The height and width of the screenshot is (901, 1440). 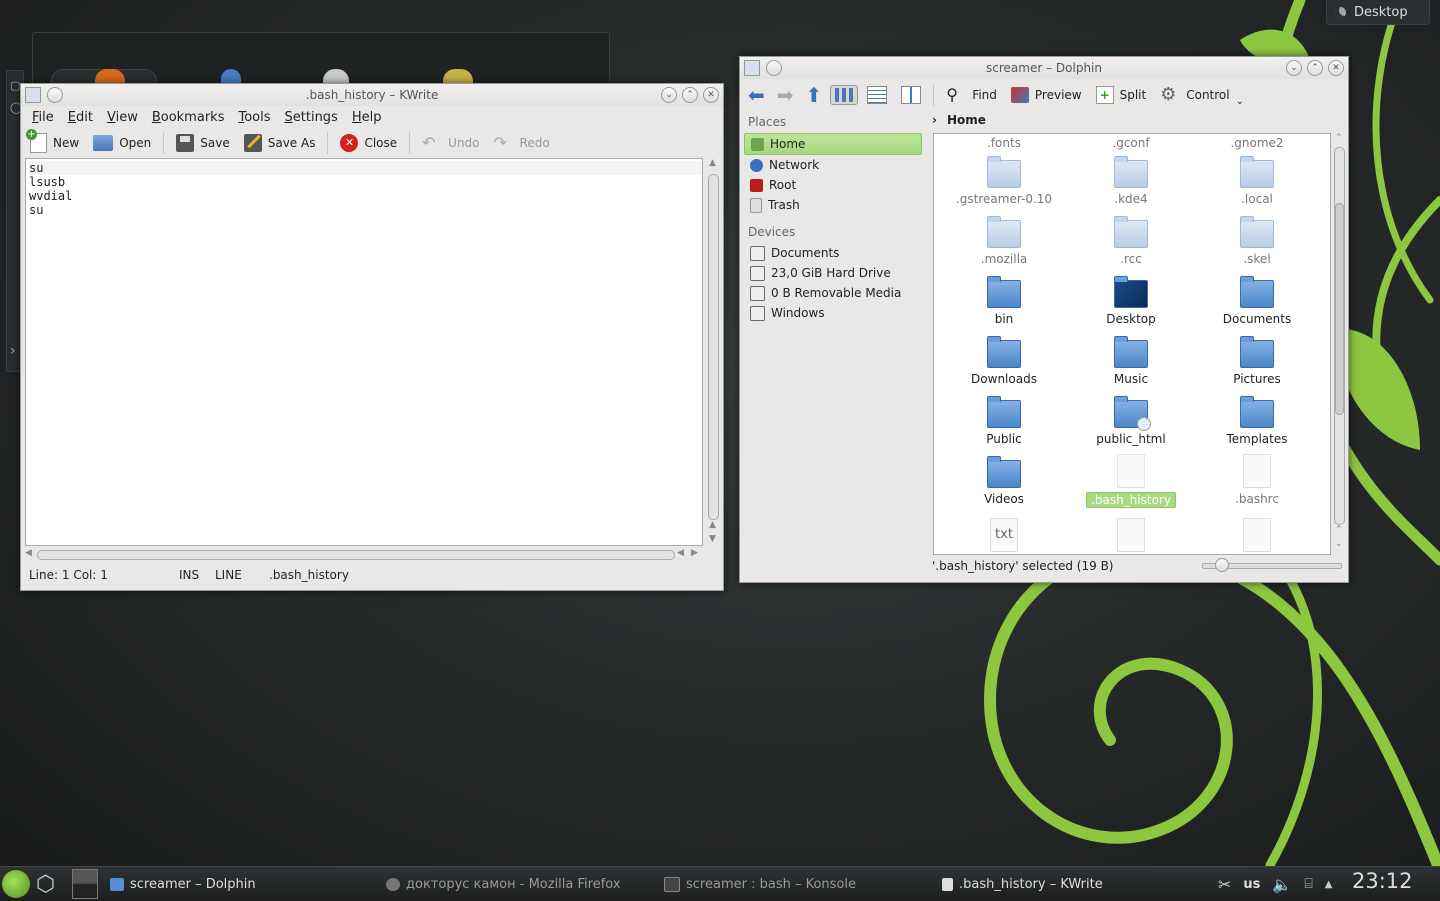 What do you see at coordinates (372, 95) in the screenshot?
I see `kwrite-titlebar: .bash_history – KWrite ⌄ ⌃ ✕` at bounding box center [372, 95].